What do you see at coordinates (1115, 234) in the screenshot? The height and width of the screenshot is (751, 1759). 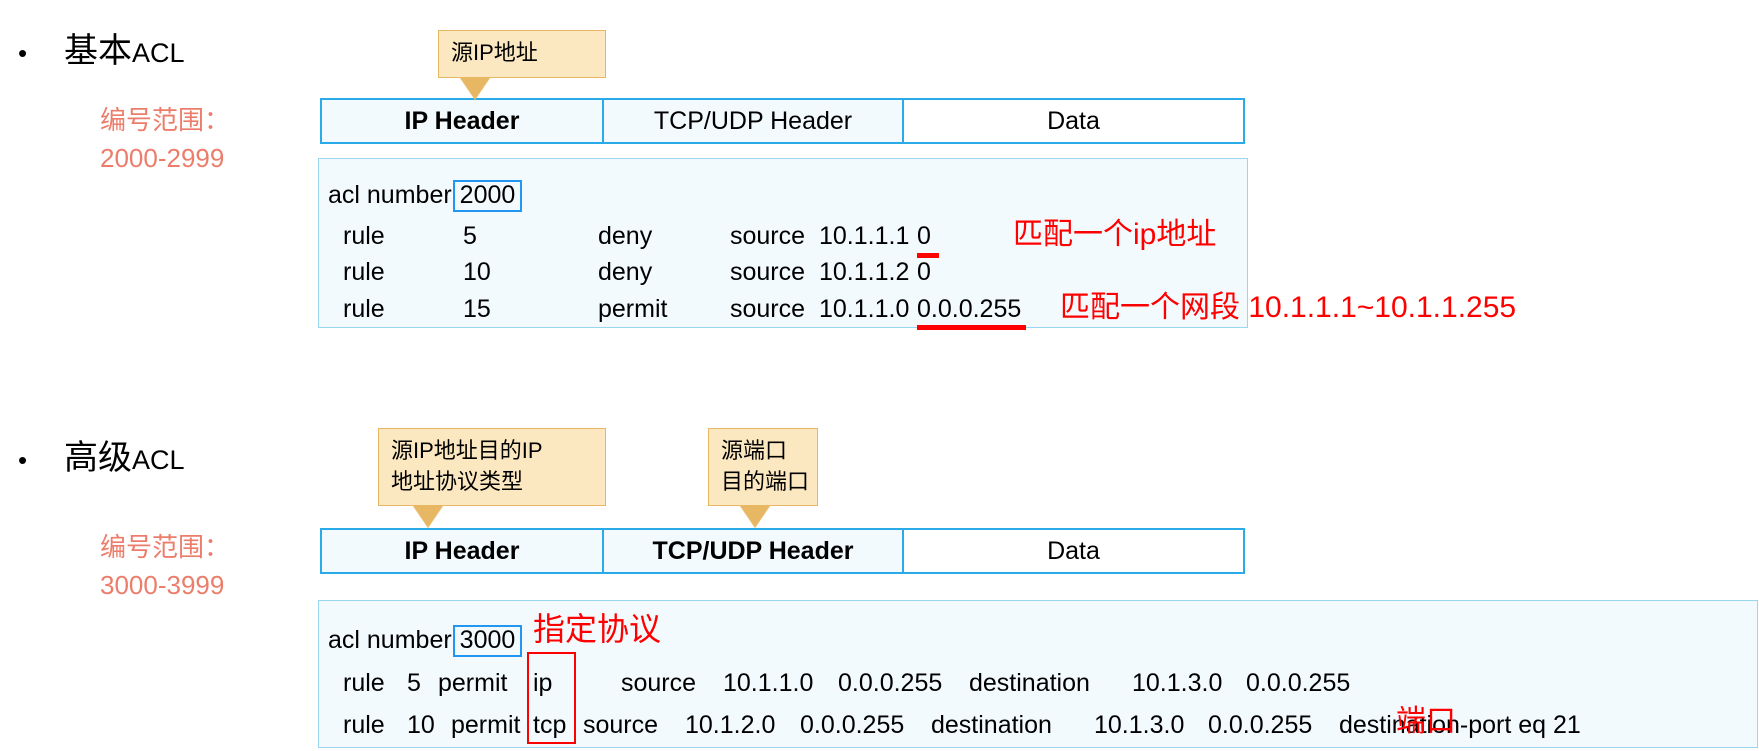 I see `match-single-ip-note: 匹配一个ip地址` at bounding box center [1115, 234].